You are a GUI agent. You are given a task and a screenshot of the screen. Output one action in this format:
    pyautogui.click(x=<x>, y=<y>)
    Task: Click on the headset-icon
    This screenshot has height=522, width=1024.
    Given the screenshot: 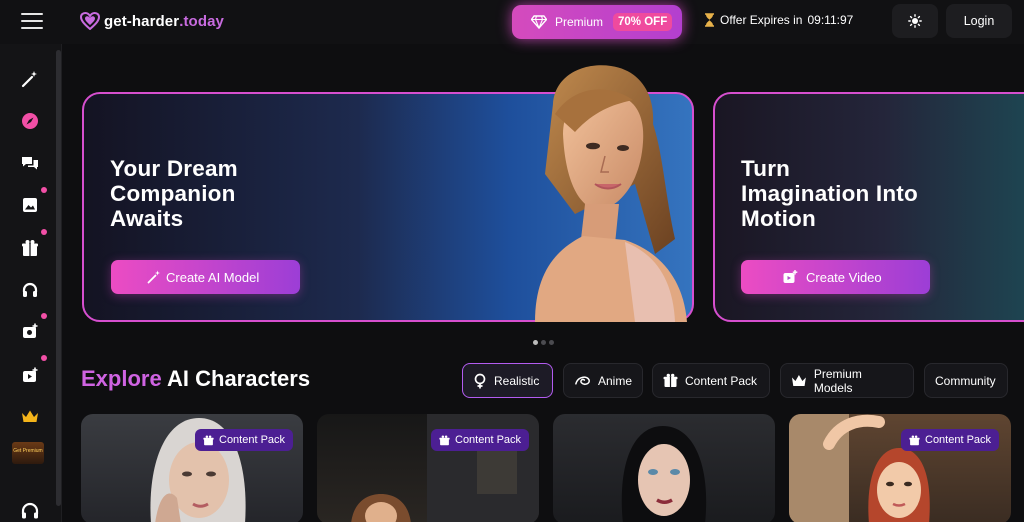 What is the action you would take?
    pyautogui.click(x=30, y=289)
    